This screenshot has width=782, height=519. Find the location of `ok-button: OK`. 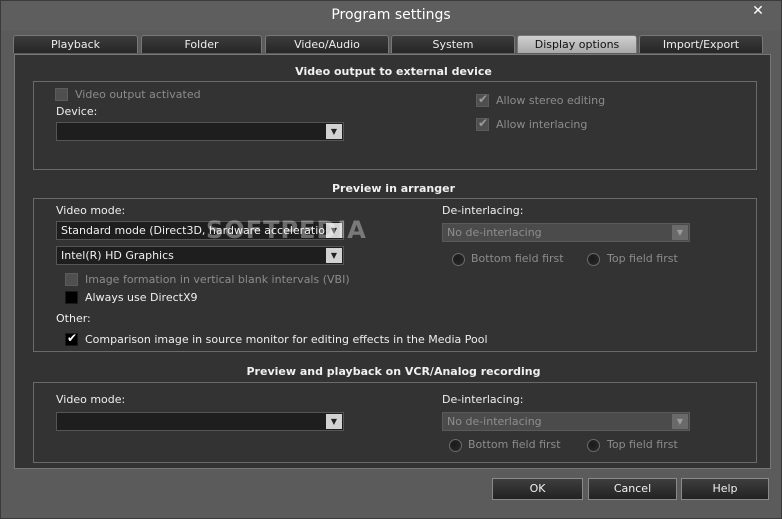

ok-button: OK is located at coordinates (537, 489).